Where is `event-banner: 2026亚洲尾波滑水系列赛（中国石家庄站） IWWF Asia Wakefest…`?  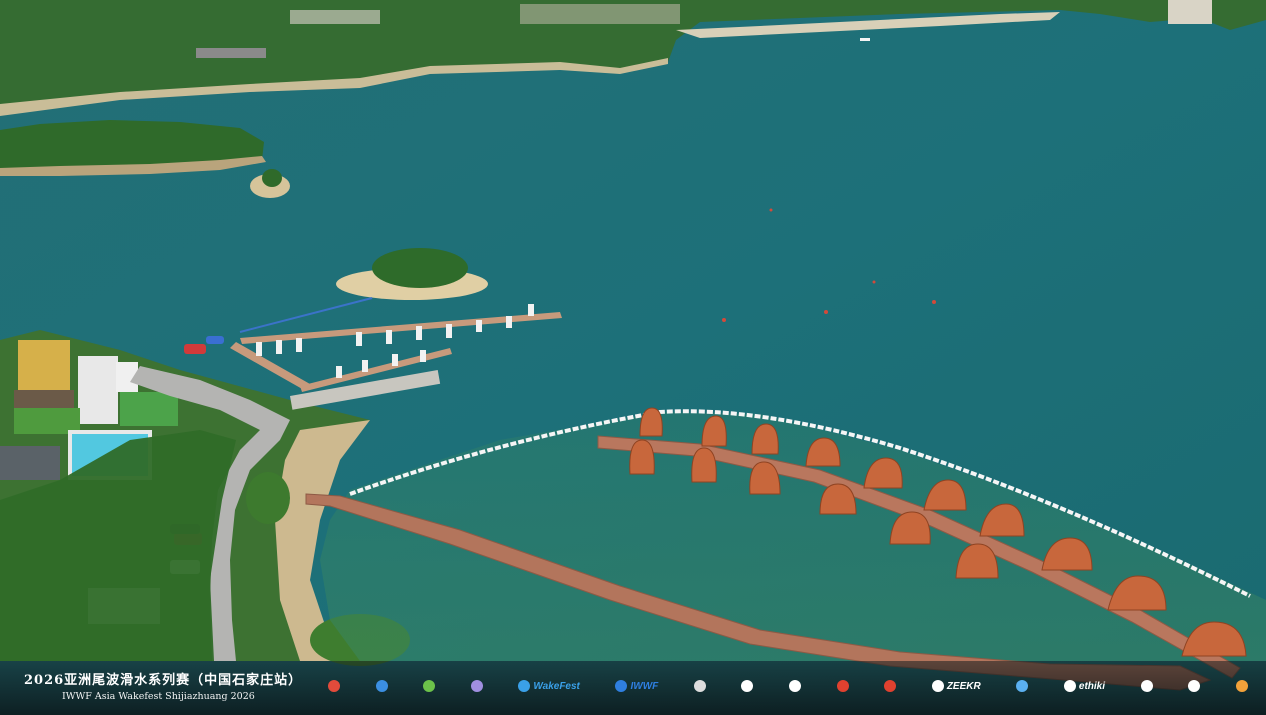
event-banner: 2026亚洲尾波滑水系列赛（中国石家庄站） IWWF Asia Wakefest… is located at coordinates (633, 688).